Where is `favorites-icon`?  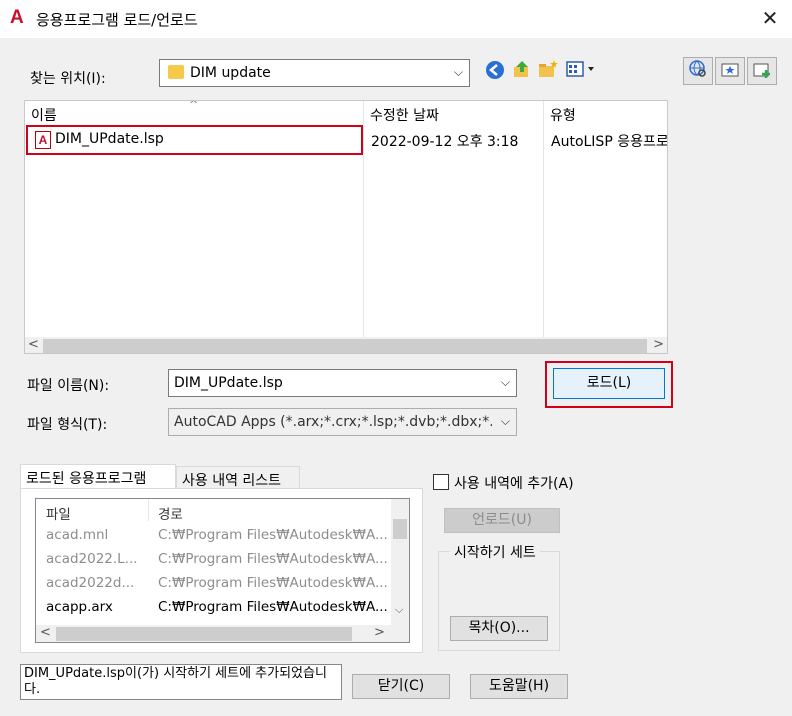 favorites-icon is located at coordinates (730, 71).